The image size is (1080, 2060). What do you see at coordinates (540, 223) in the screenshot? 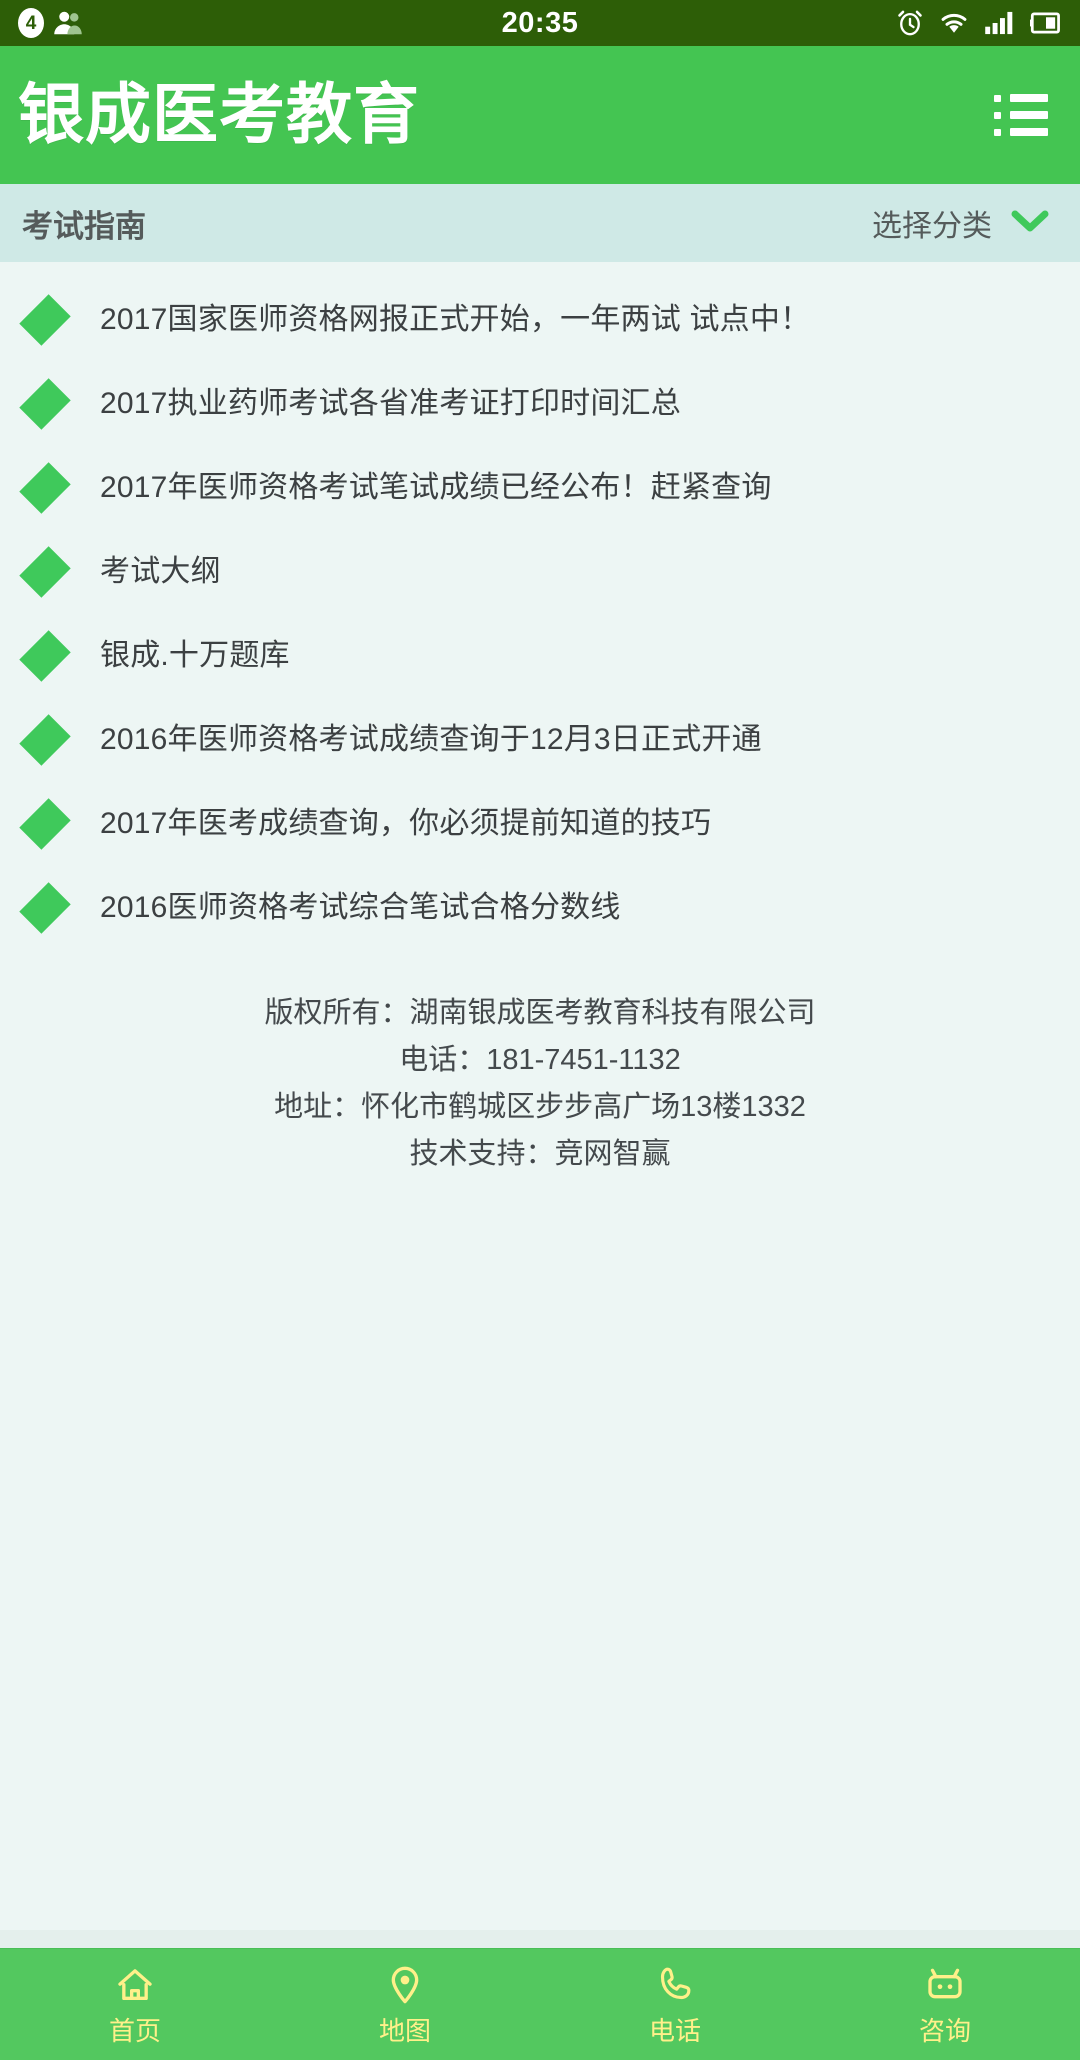
I see `sub-header: 考试指南 选择分类` at bounding box center [540, 223].